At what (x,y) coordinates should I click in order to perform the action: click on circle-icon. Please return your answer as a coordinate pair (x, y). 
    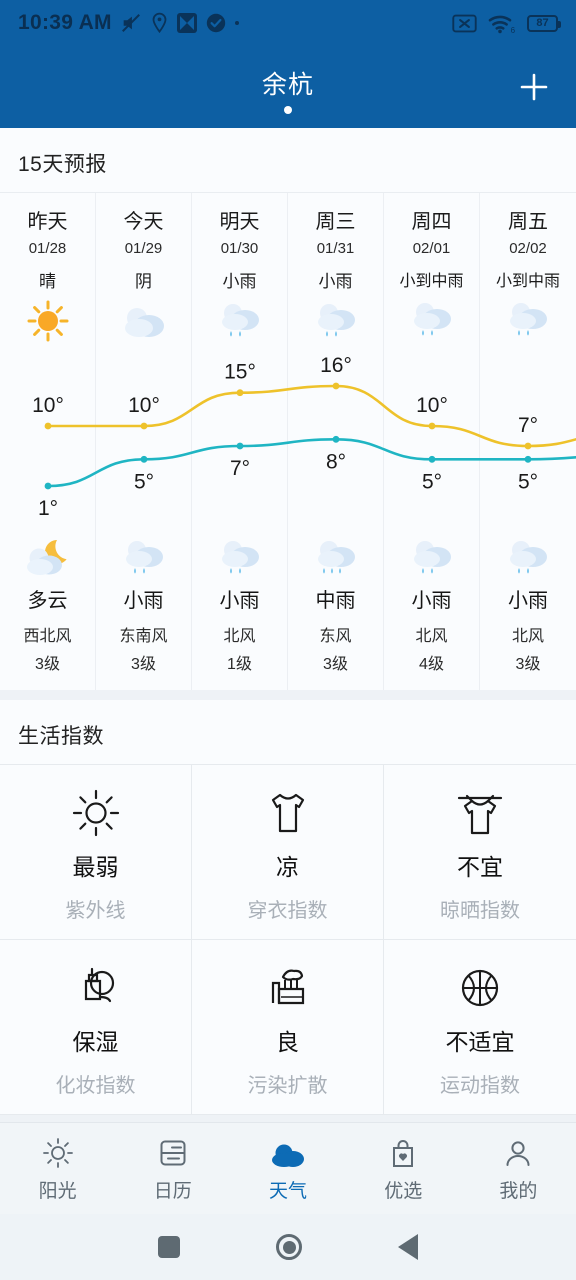
    Looking at the image, I should click on (289, 1247).